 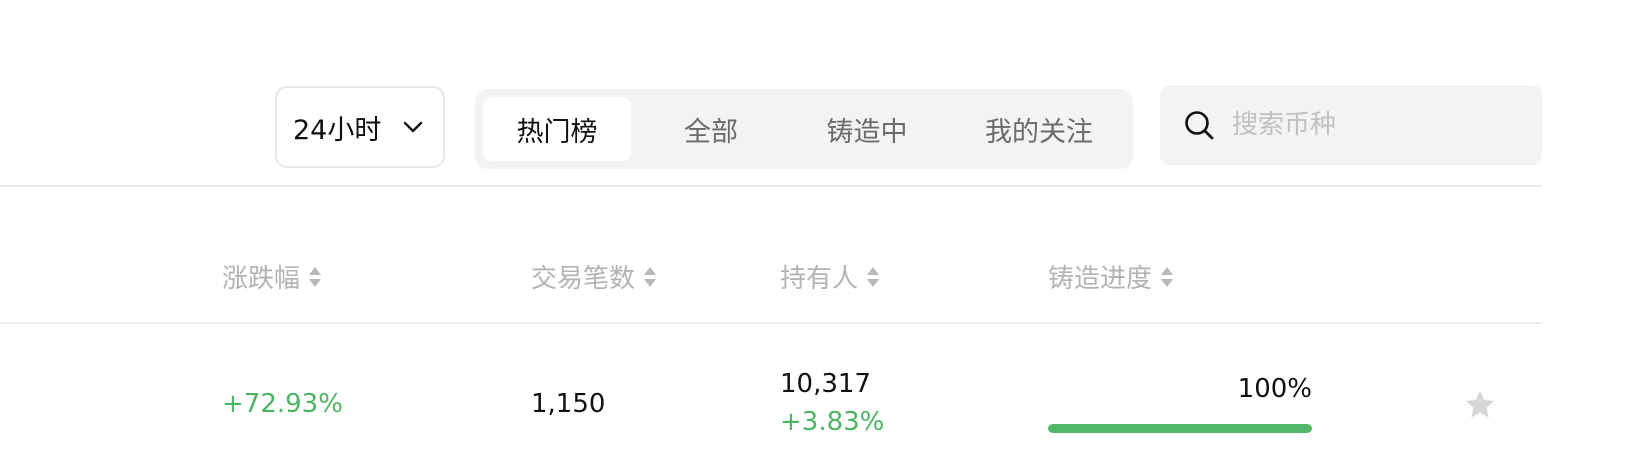 I want to click on header-change: 涨跌幅, so click(x=272, y=276).